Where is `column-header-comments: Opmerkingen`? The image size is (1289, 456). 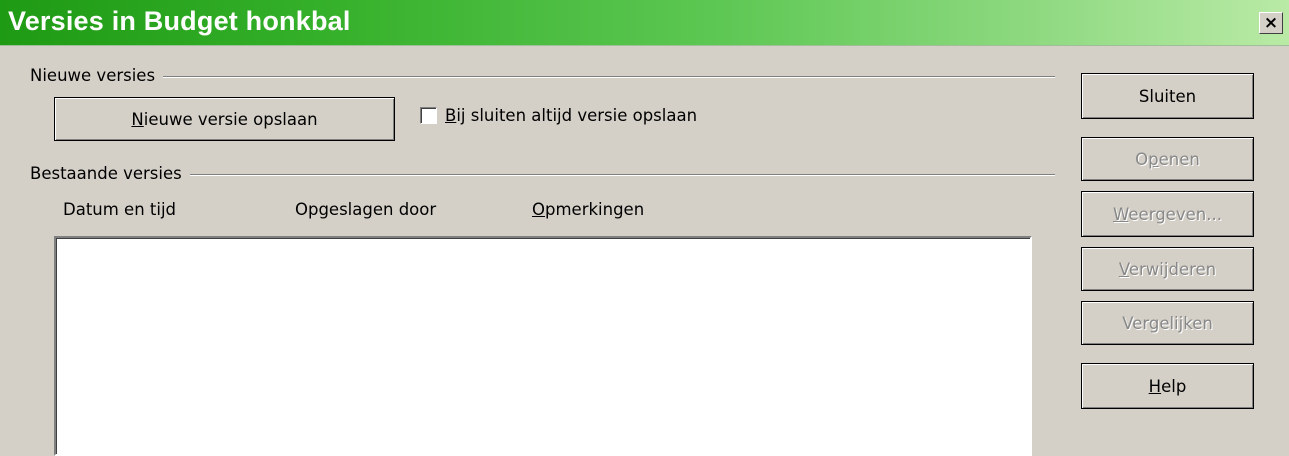
column-header-comments: Opmerkingen is located at coordinates (588, 209).